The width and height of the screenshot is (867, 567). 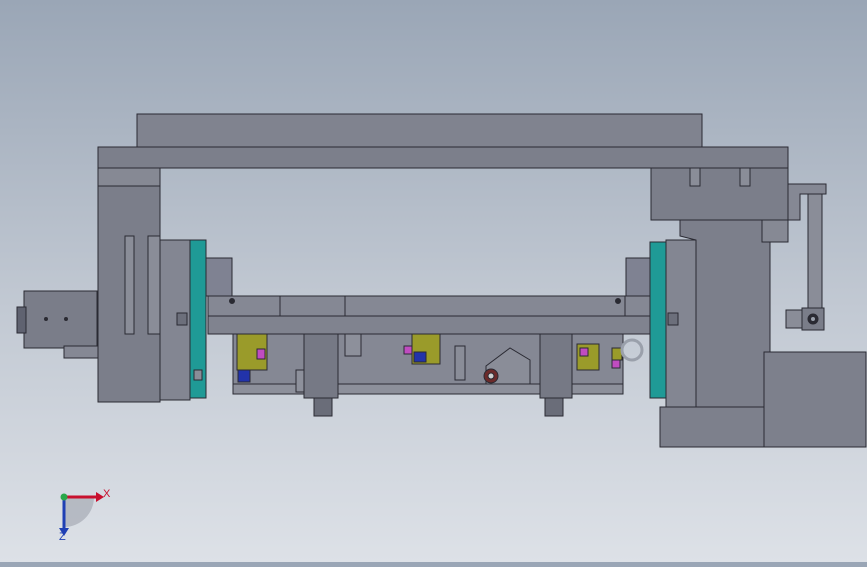 What do you see at coordinates (107, 494) in the screenshot?
I see `x-axis-label: X` at bounding box center [107, 494].